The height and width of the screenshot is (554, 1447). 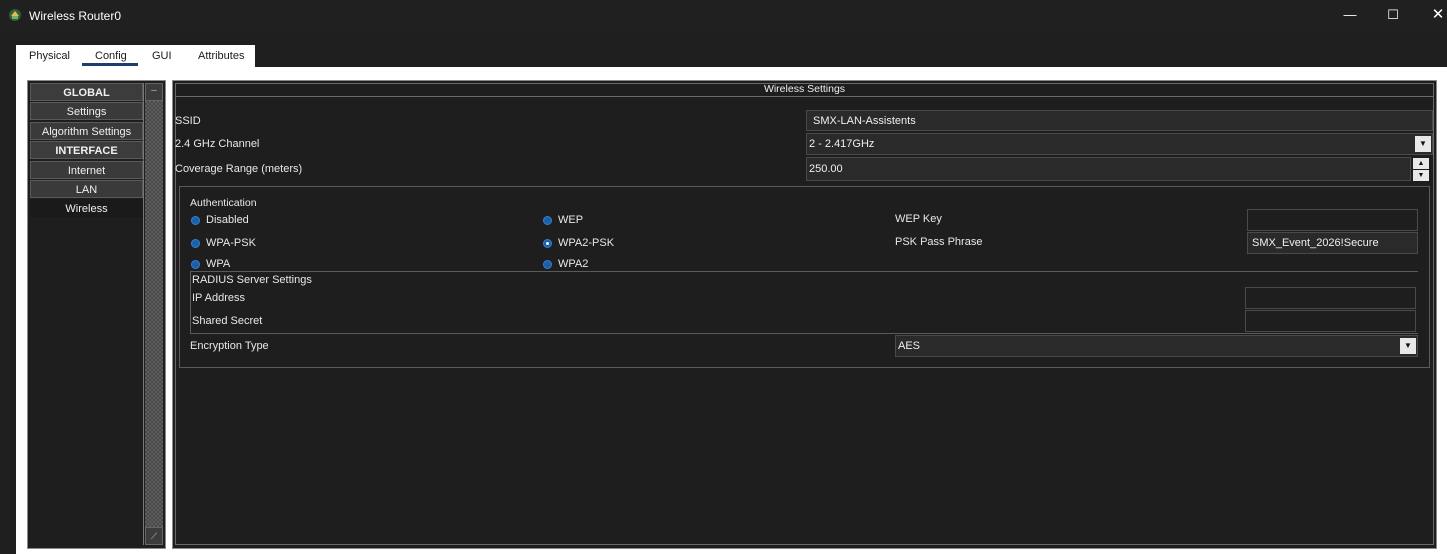 What do you see at coordinates (154, 536) in the screenshot?
I see `resize-grip-icon: ⟋` at bounding box center [154, 536].